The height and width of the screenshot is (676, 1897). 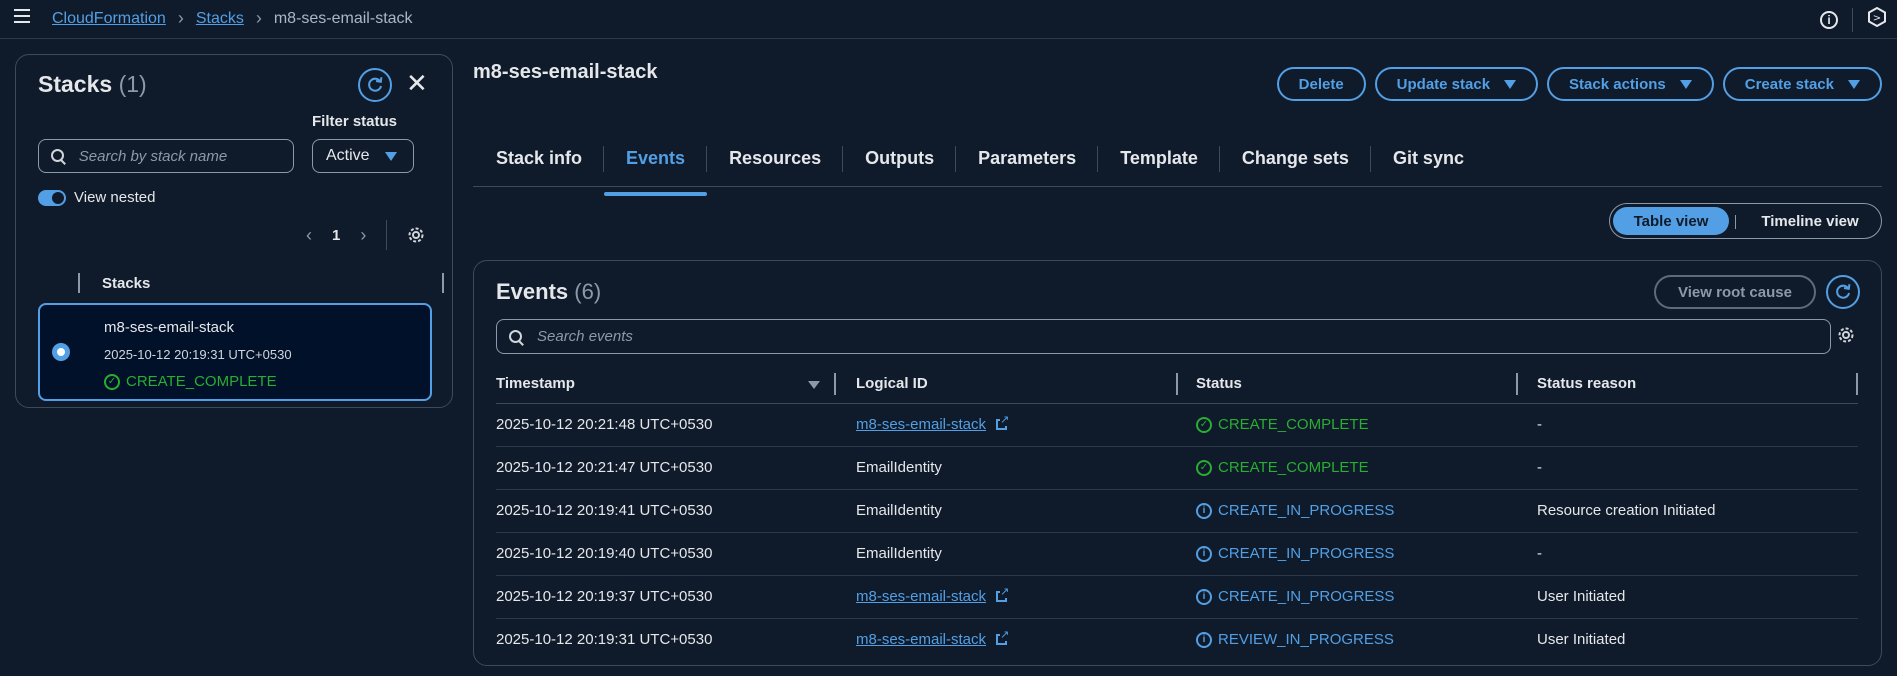 I want to click on column-header-timestamp: Timestamp, so click(x=535, y=383).